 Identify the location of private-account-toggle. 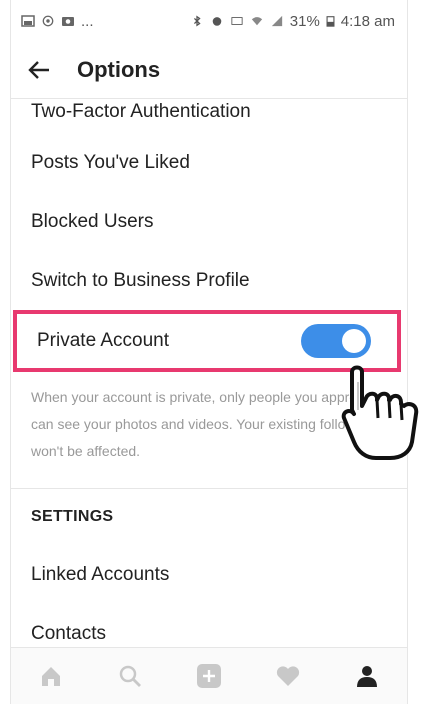
(336, 341).